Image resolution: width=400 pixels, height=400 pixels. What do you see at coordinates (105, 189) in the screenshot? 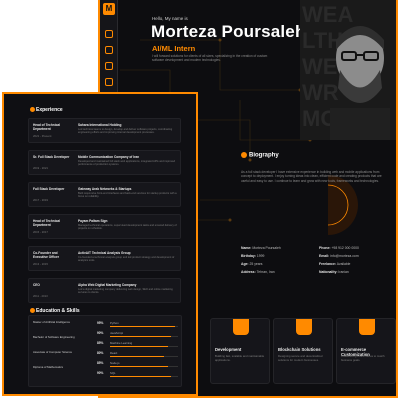
I see `job-company: Gateway Arab Networks & Startups` at bounding box center [105, 189].